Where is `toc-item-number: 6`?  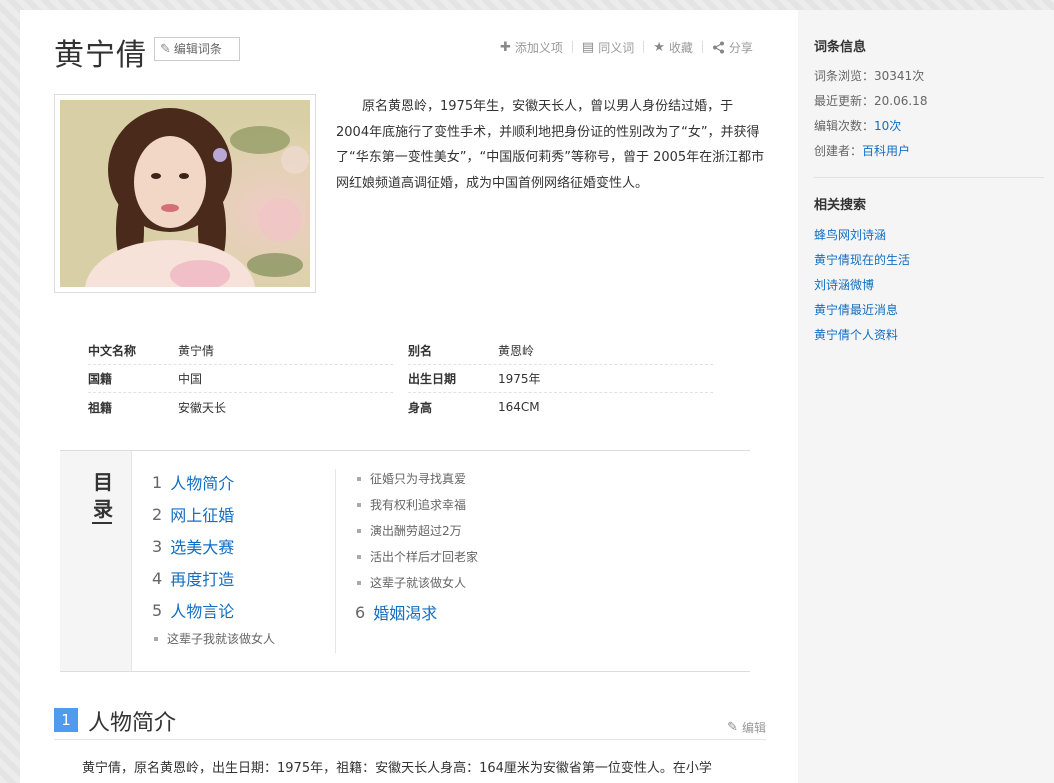 toc-item-number: 6 is located at coordinates (360, 612).